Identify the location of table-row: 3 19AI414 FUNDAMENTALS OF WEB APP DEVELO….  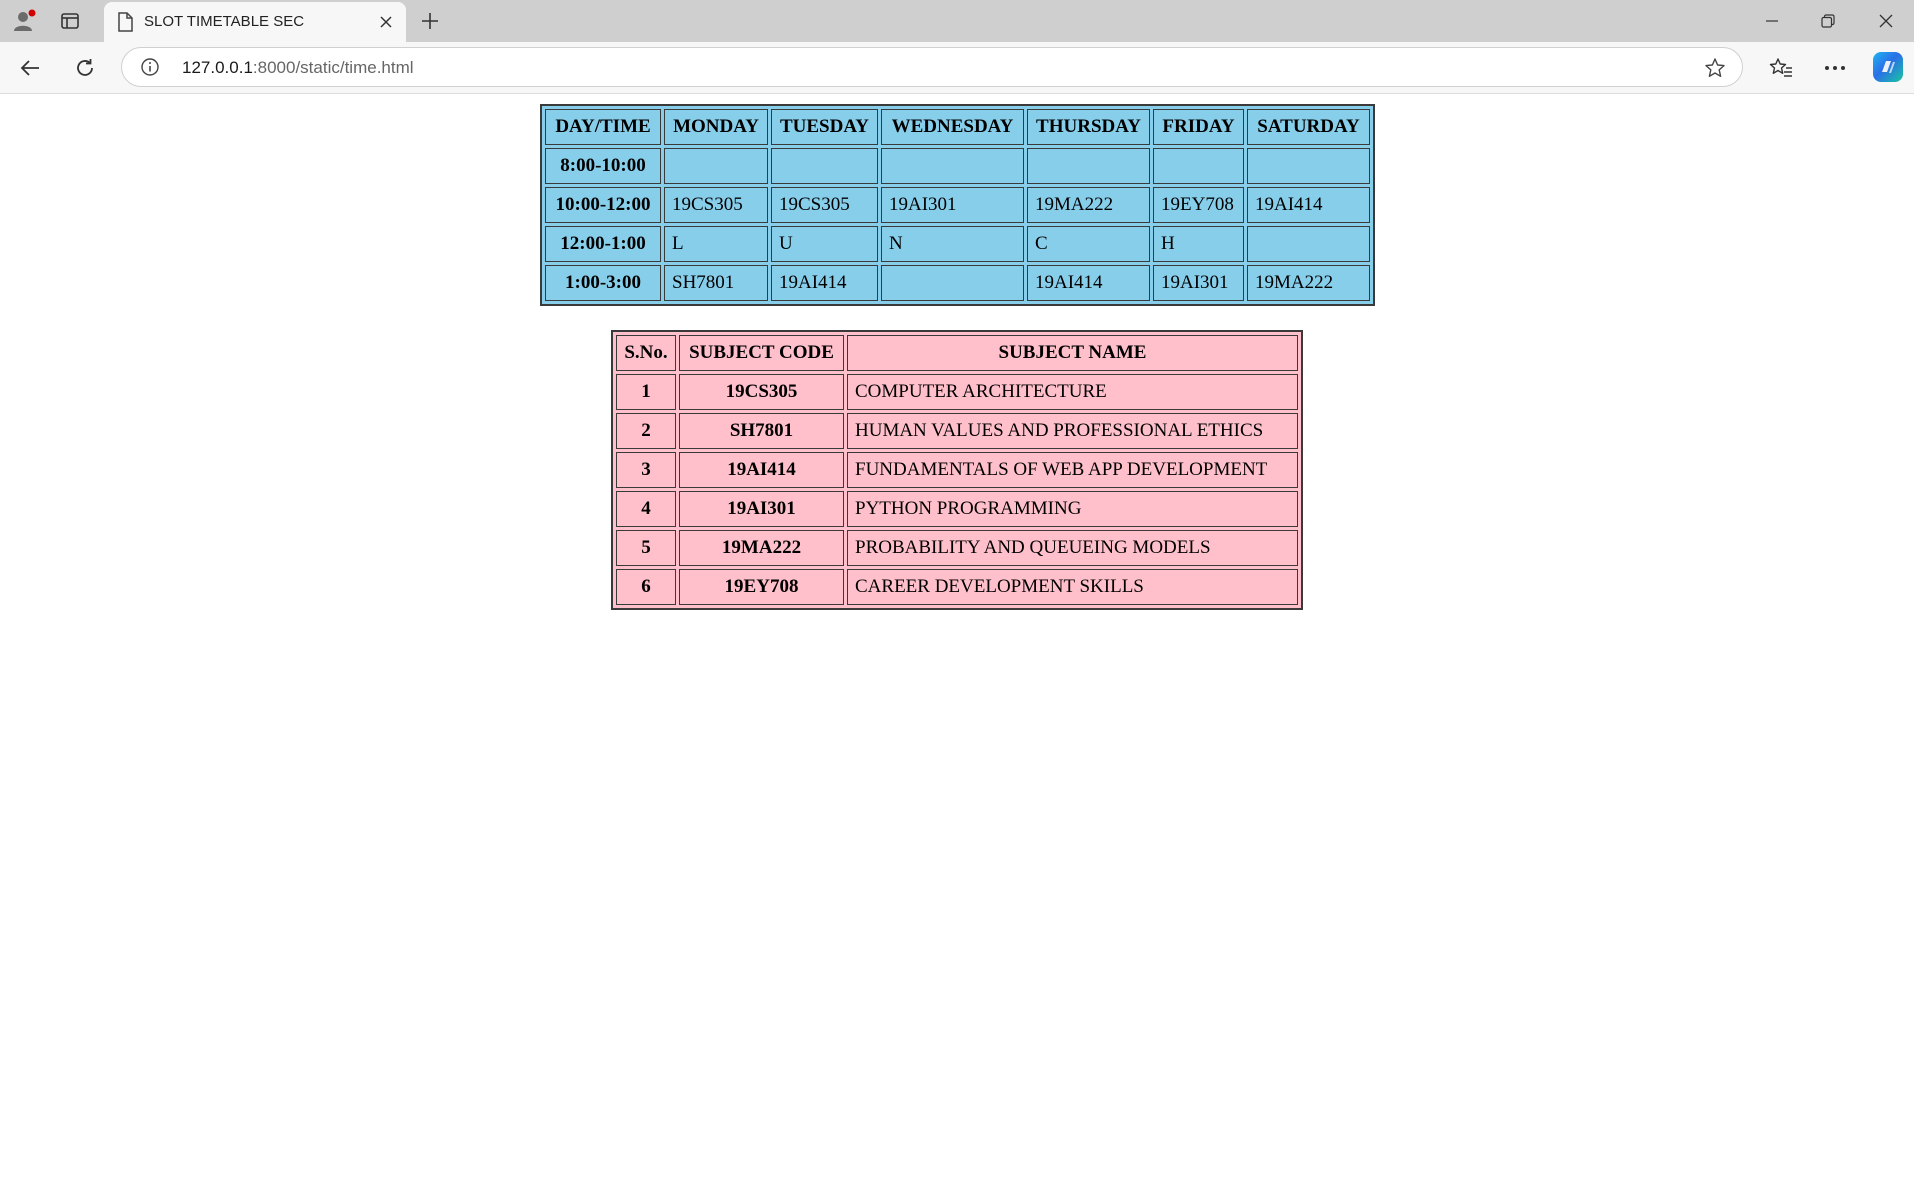
(957, 470).